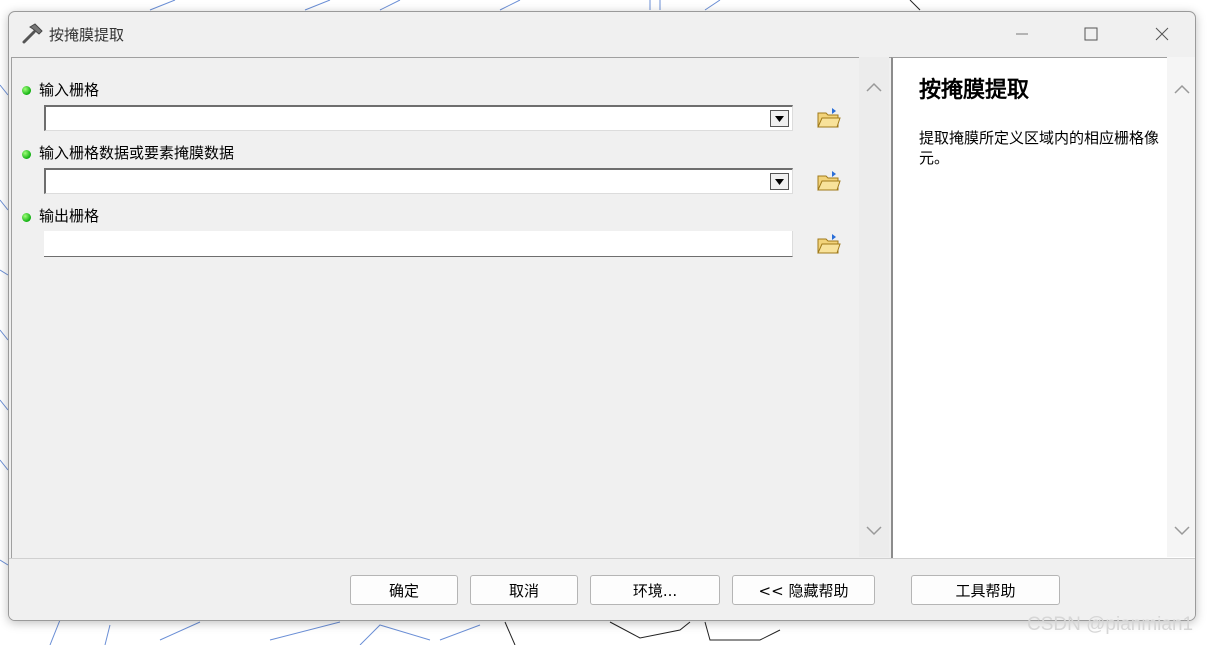 This screenshot has height=645, width=1229. What do you see at coordinates (418, 181) in the screenshot?
I see `mask-data-combo` at bounding box center [418, 181].